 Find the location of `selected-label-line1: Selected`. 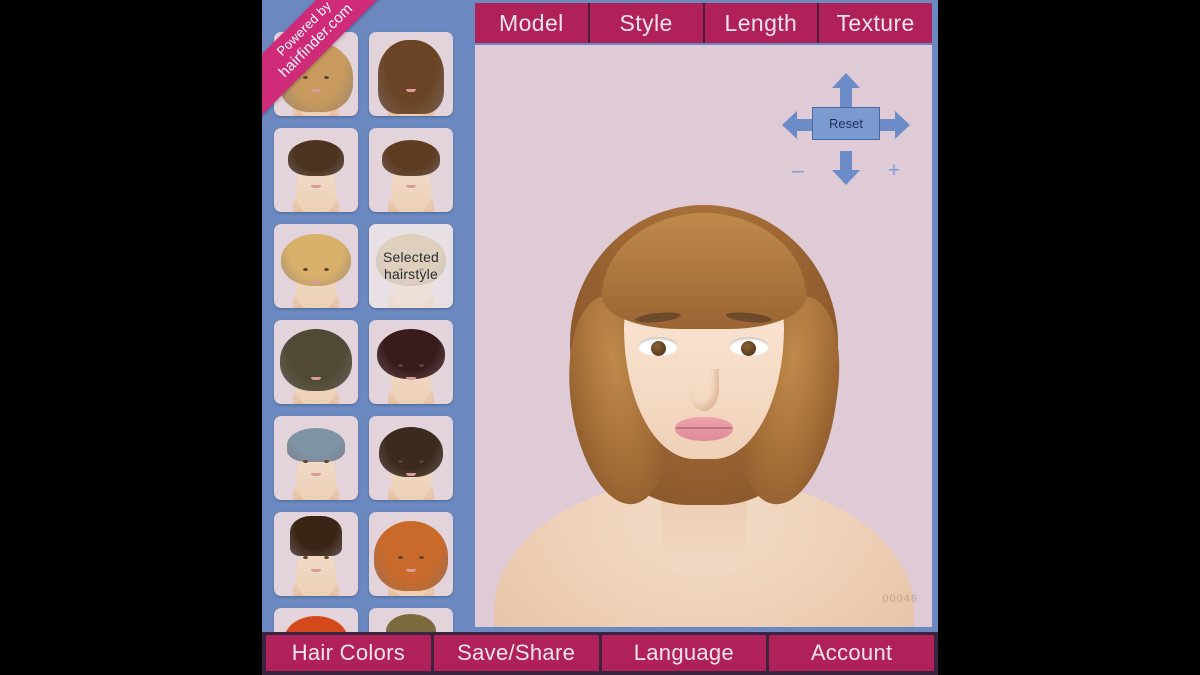

selected-label-line1: Selected is located at coordinates (411, 257).